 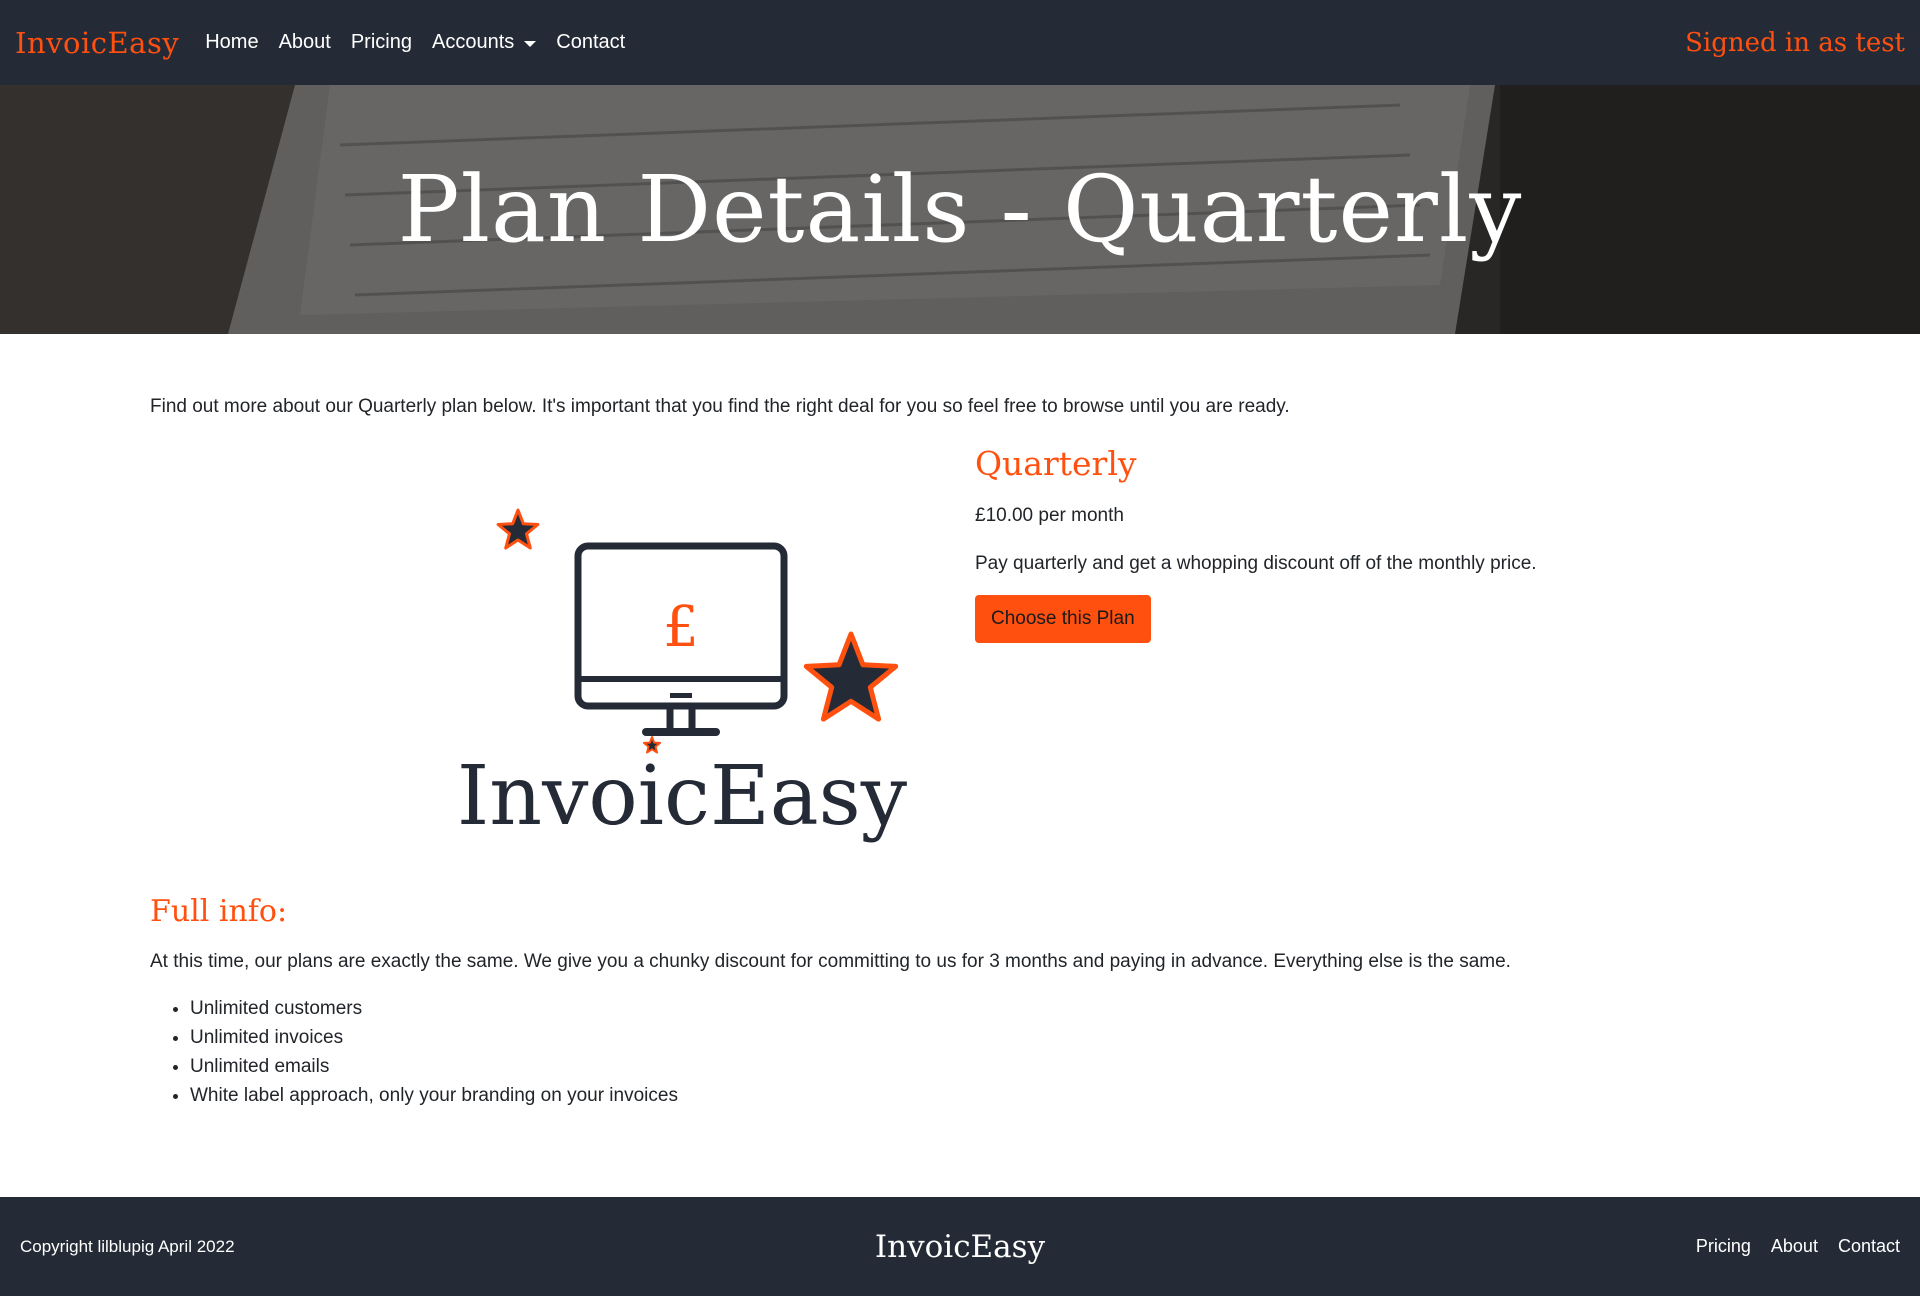 I want to click on signed-in-status: Signed in as test, so click(x=1795, y=42).